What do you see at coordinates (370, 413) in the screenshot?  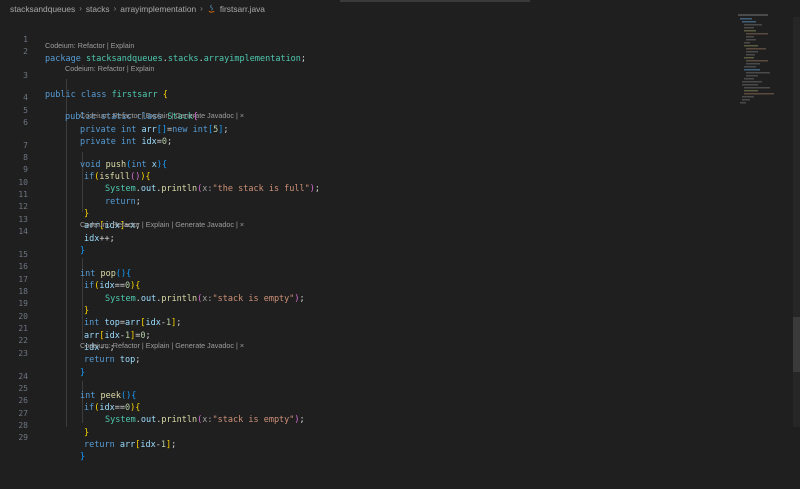 I see `code-line: 27 }` at bounding box center [370, 413].